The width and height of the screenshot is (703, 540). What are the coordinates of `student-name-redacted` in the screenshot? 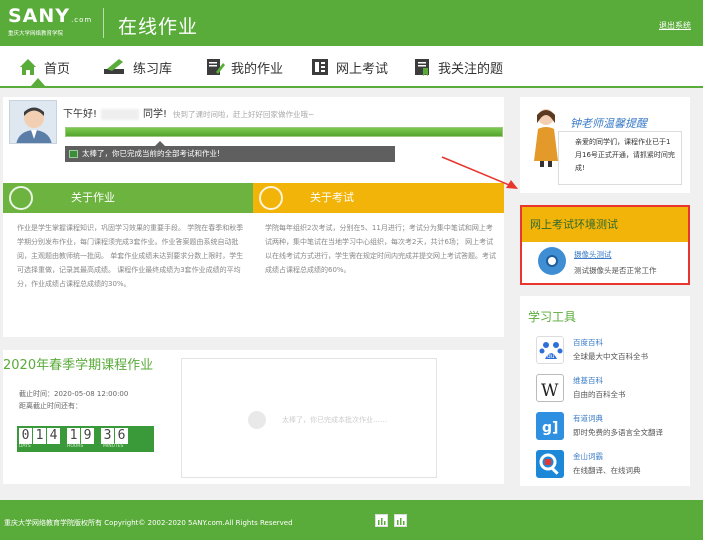 It's located at (120, 114).